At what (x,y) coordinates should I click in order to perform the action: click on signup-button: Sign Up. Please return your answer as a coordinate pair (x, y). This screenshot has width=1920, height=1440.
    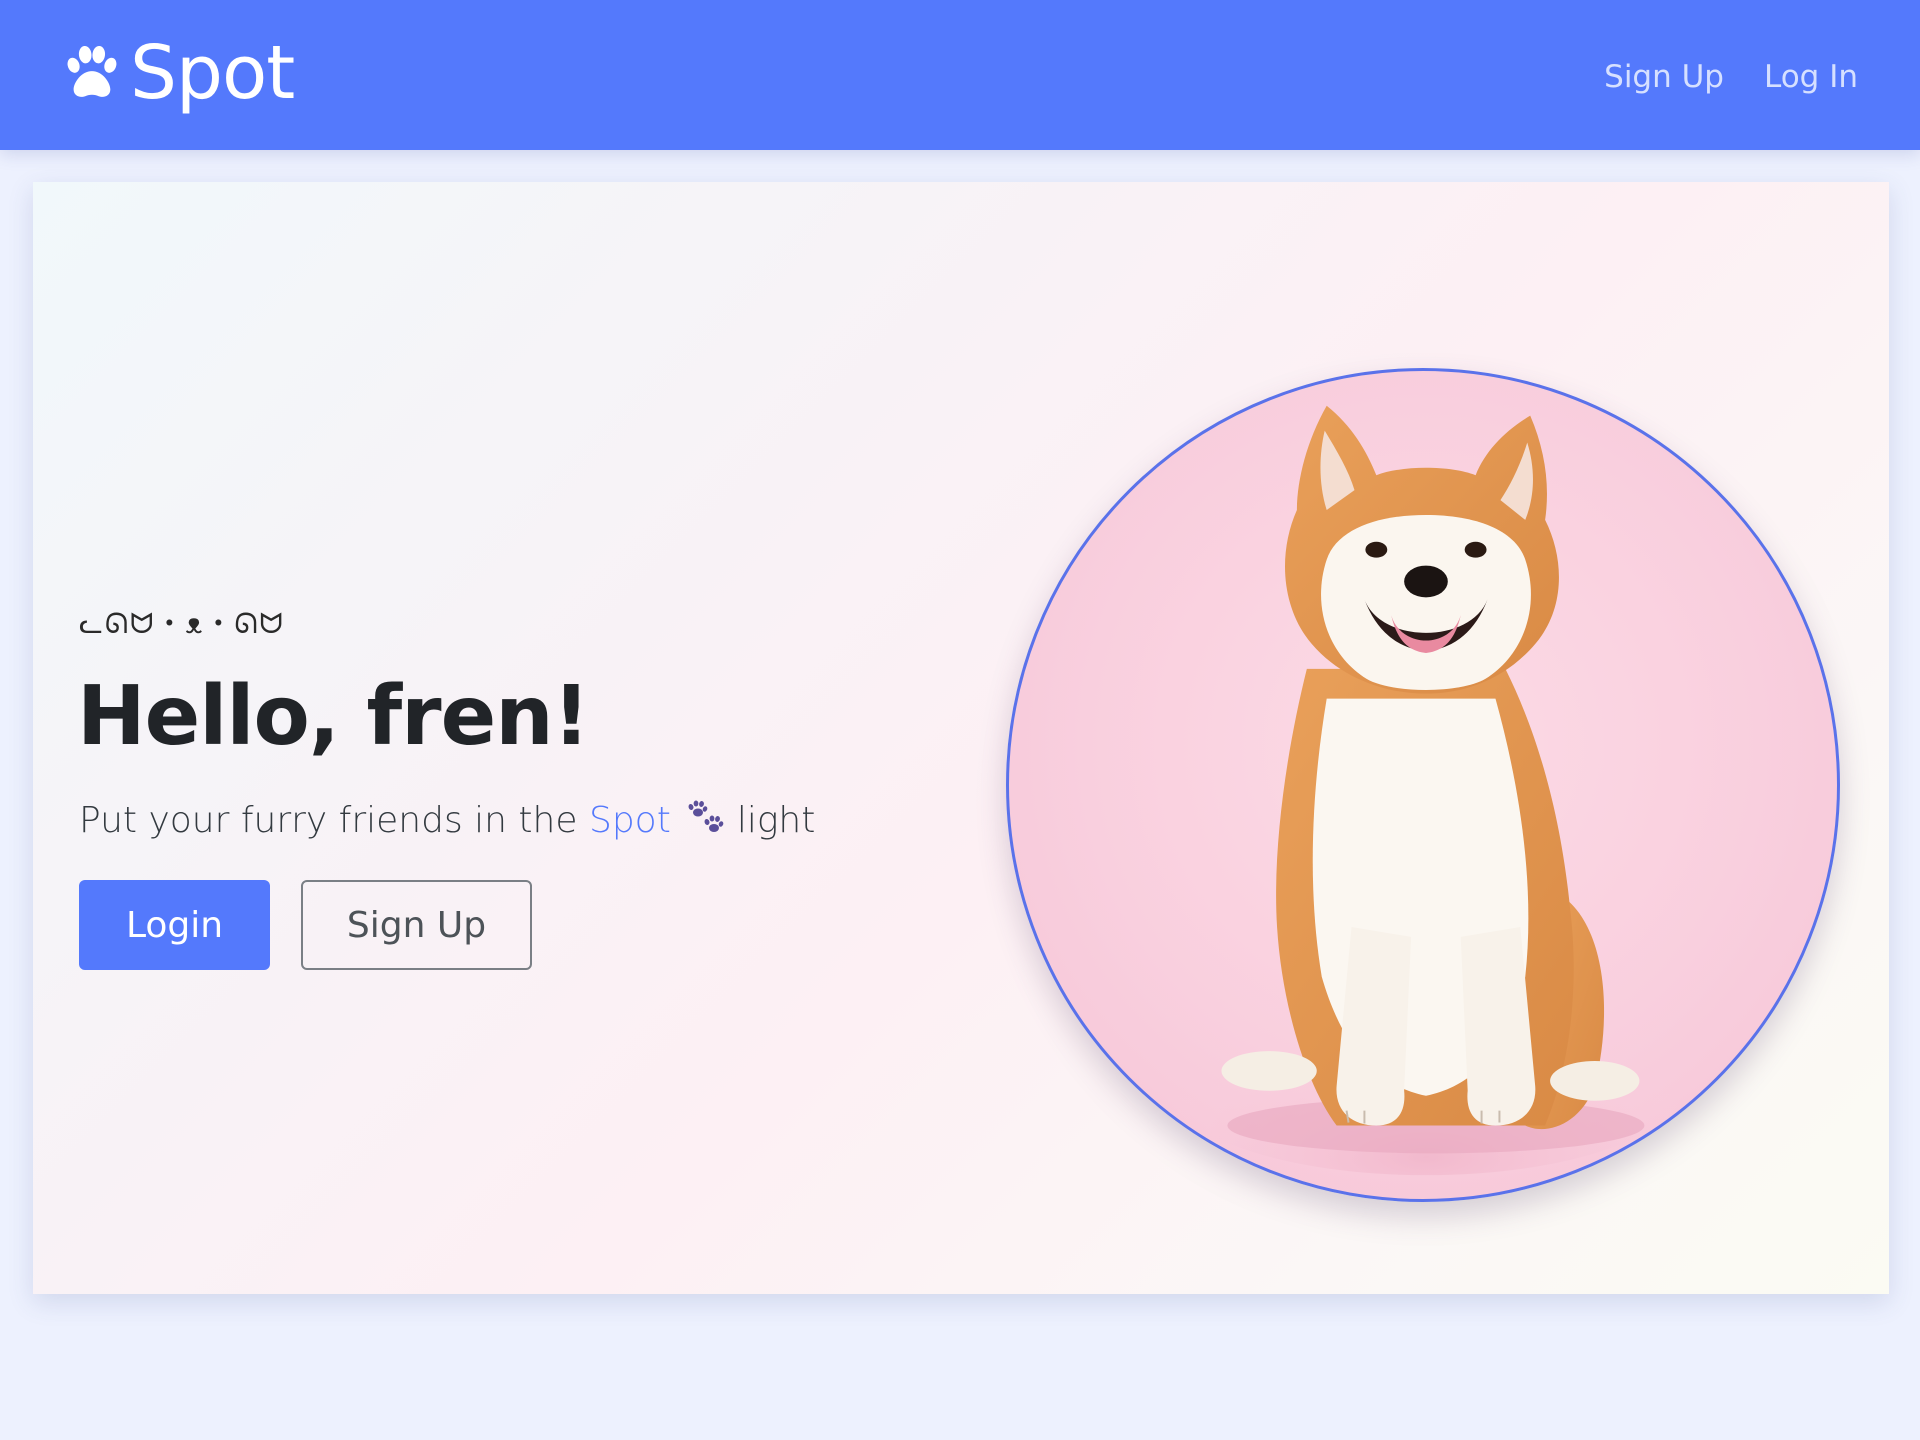
    Looking at the image, I should click on (416, 925).